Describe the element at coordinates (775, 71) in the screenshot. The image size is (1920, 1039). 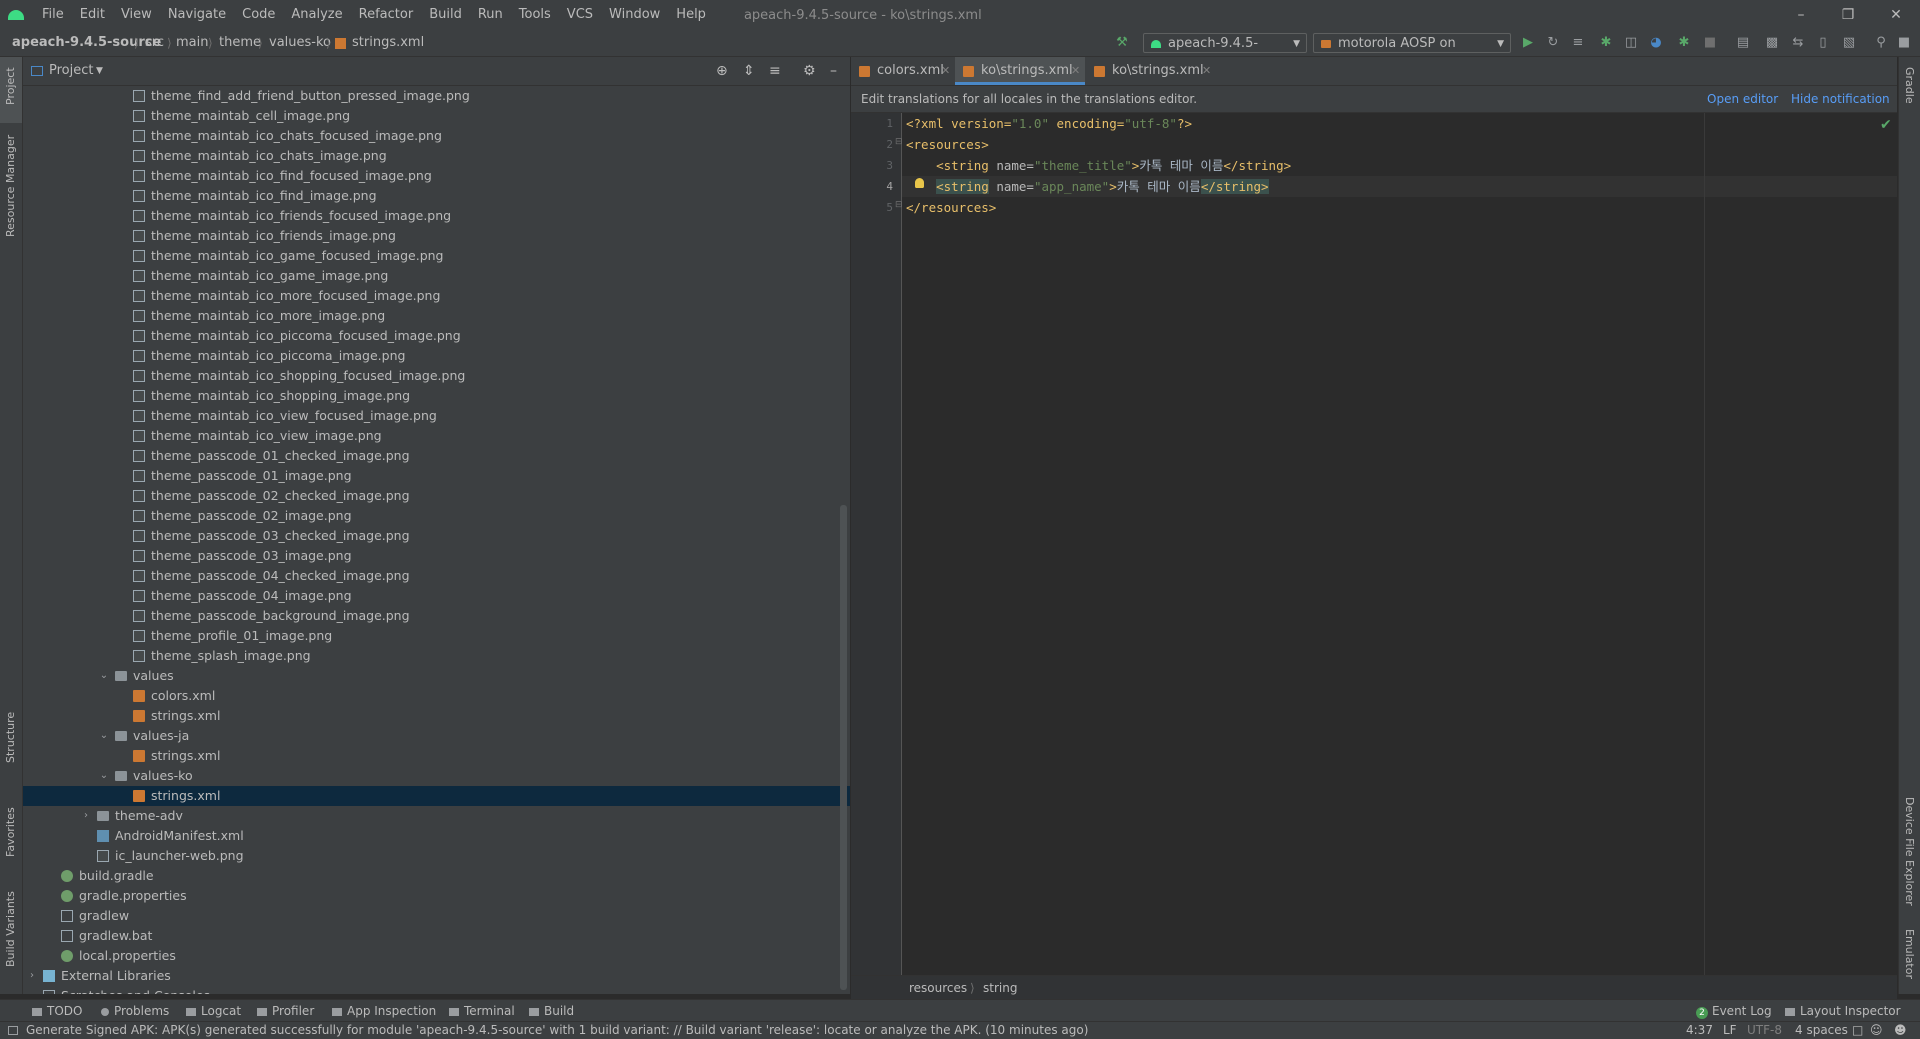
I see `collapse-all-icon: ≡` at that location.